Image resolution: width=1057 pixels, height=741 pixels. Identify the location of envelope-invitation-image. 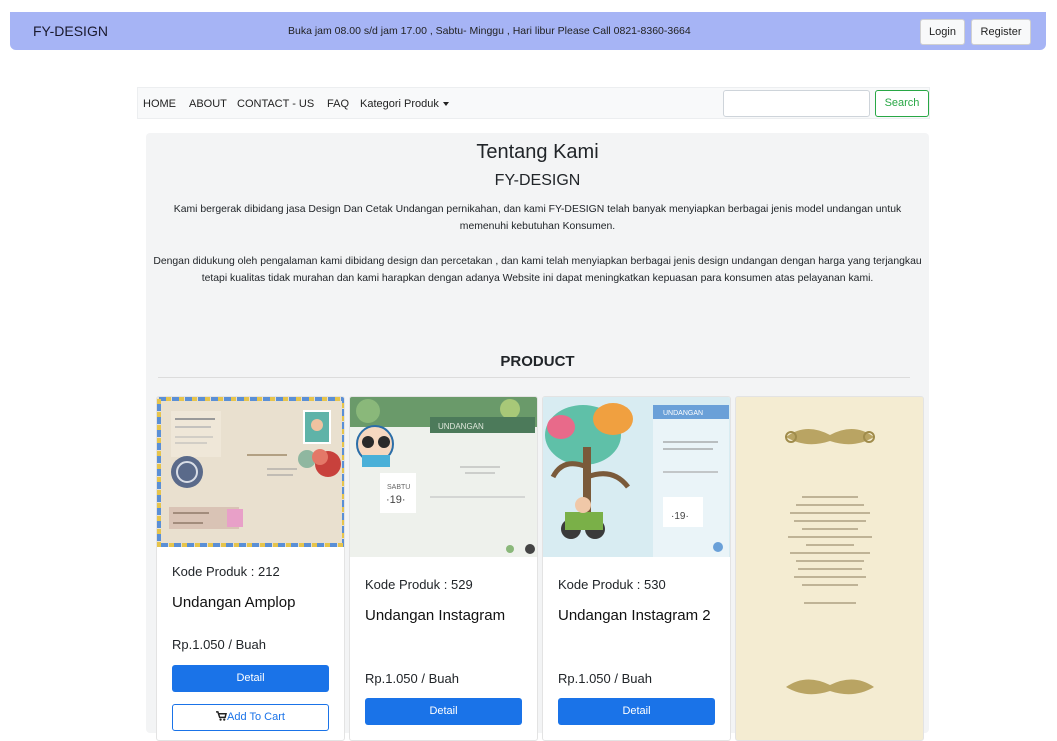
(251, 472).